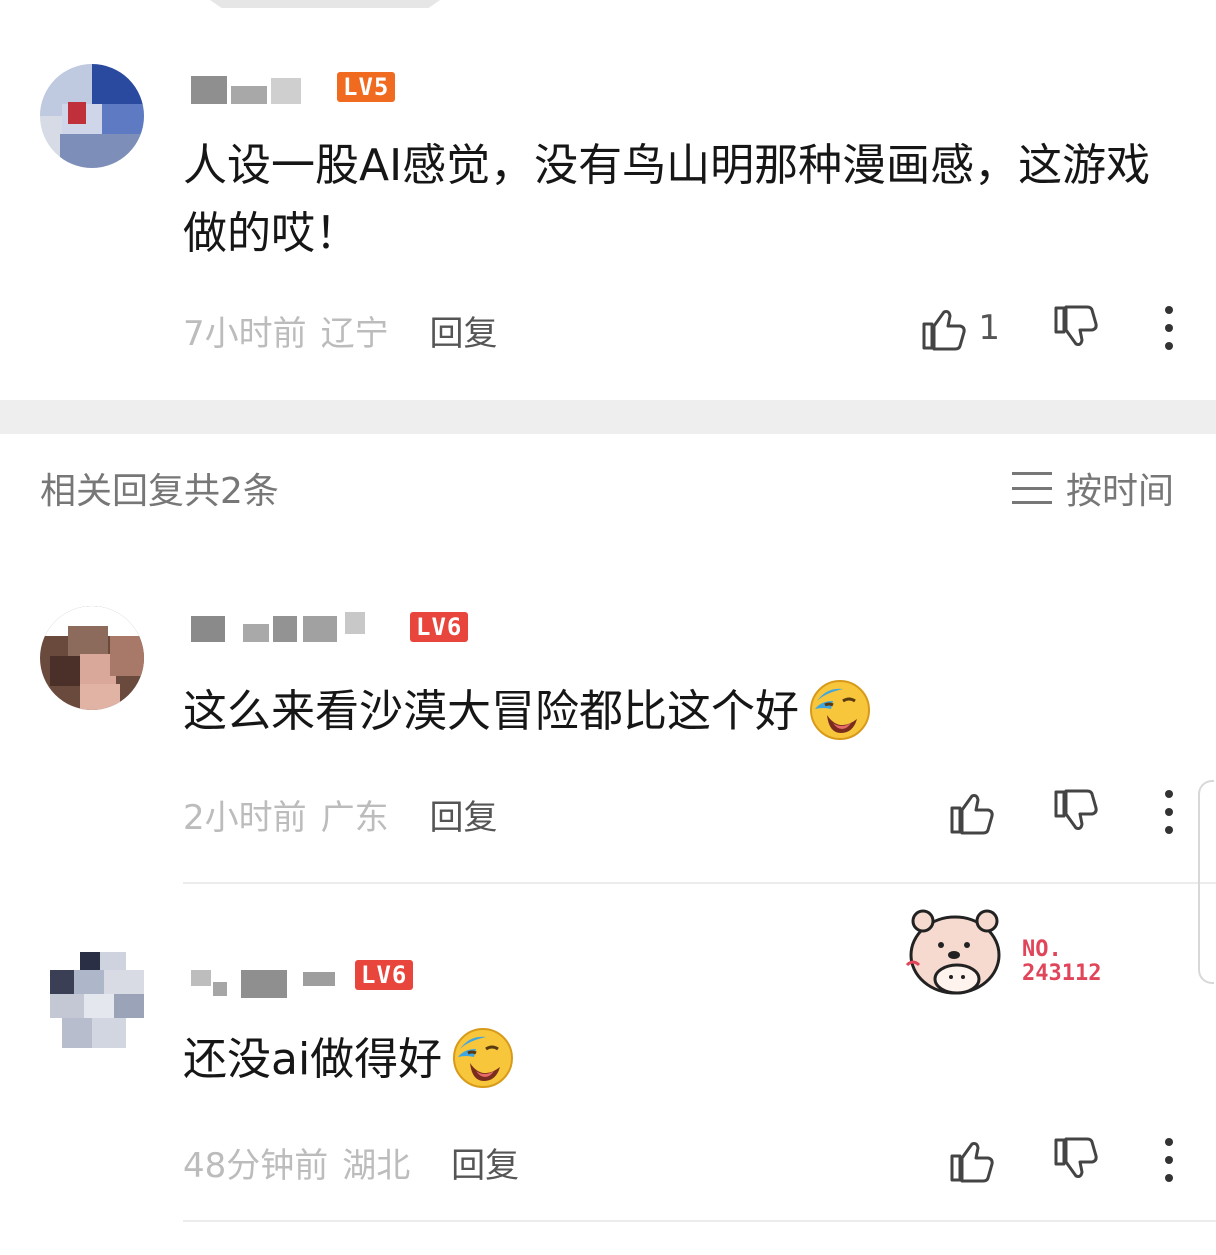 This screenshot has height=1255, width=1216. I want to click on section-divider, so click(608, 417).